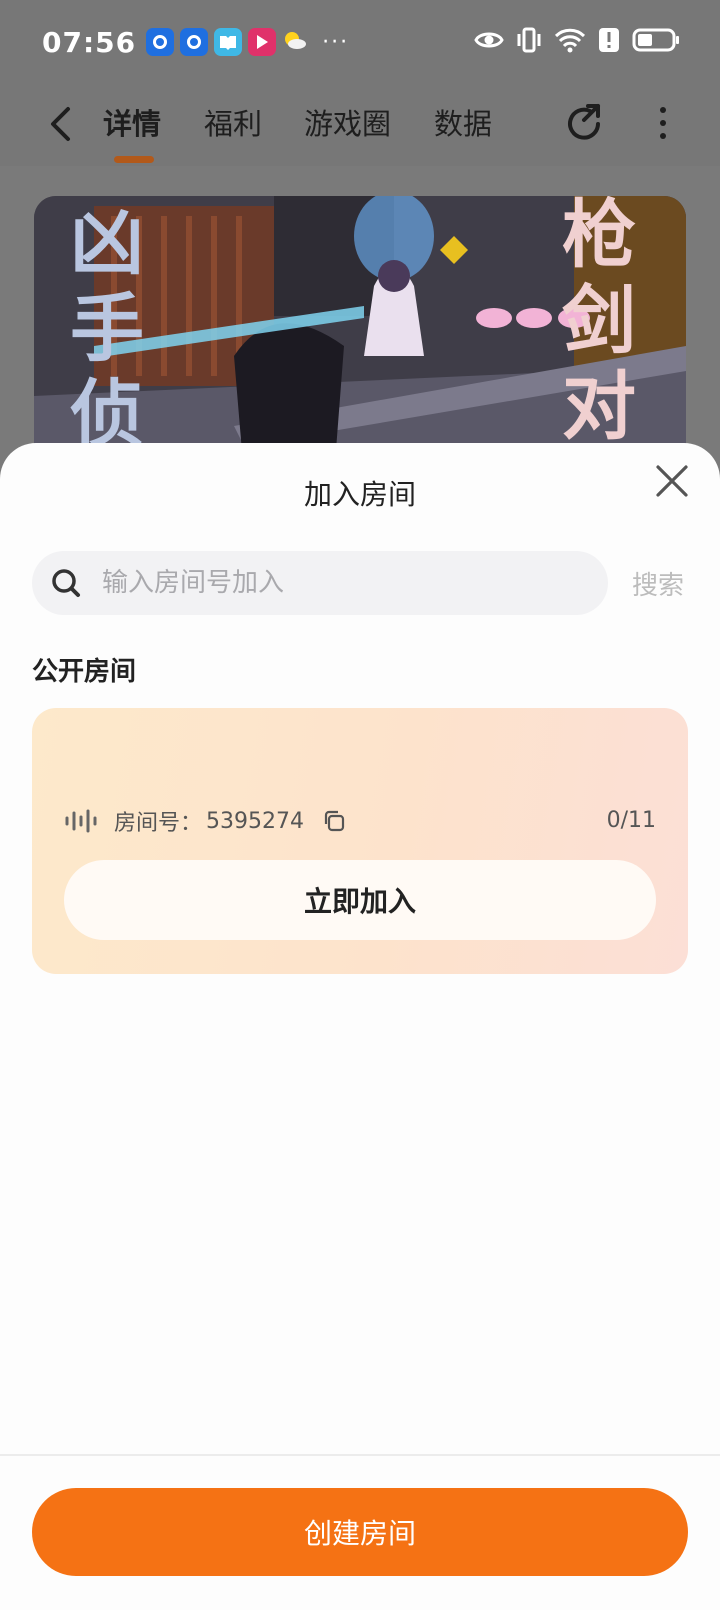 This screenshot has width=720, height=1610. I want to click on join-now-button: 立即加入, so click(360, 900).